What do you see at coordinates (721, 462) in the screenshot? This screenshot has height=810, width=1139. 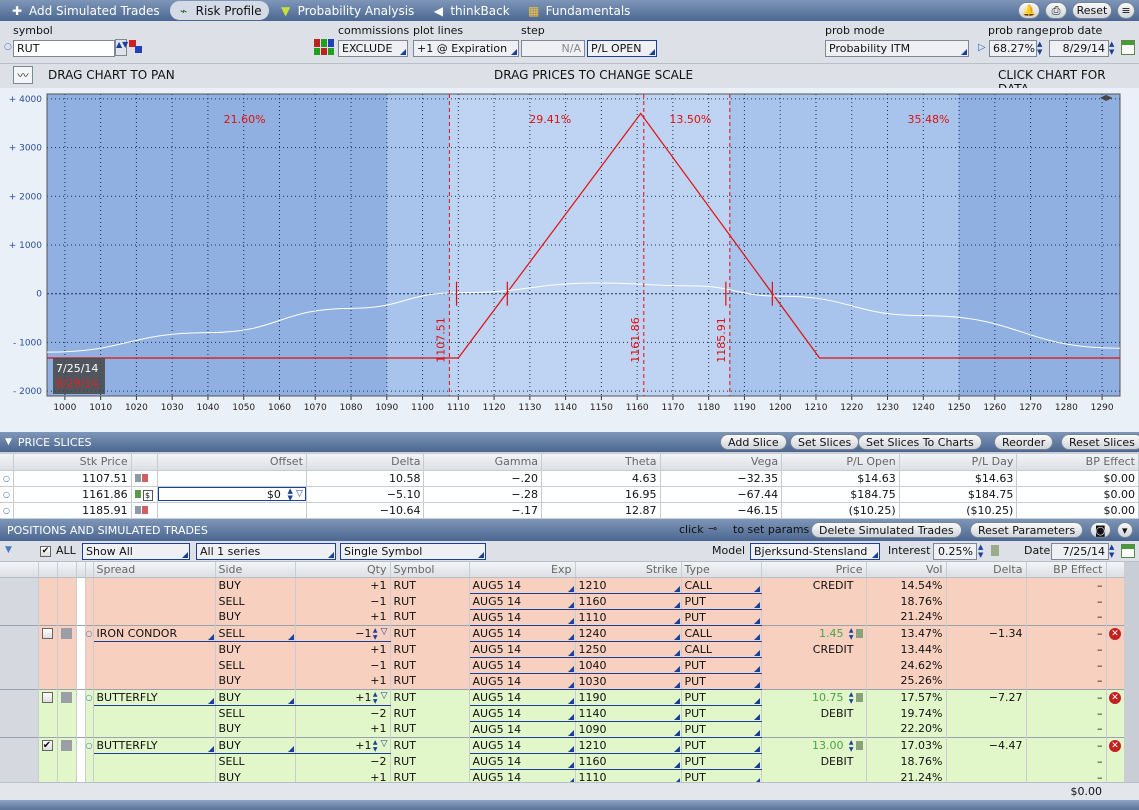 I see `col-vega: Vega` at bounding box center [721, 462].